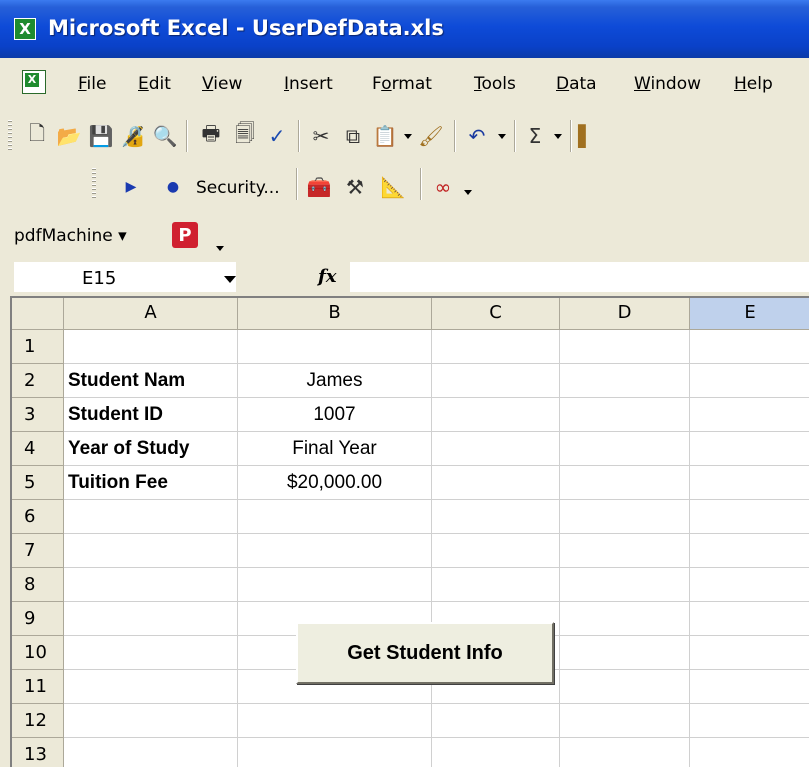 This screenshot has height=767, width=809. I want to click on cell-a5: Tuition Fee, so click(151, 483).